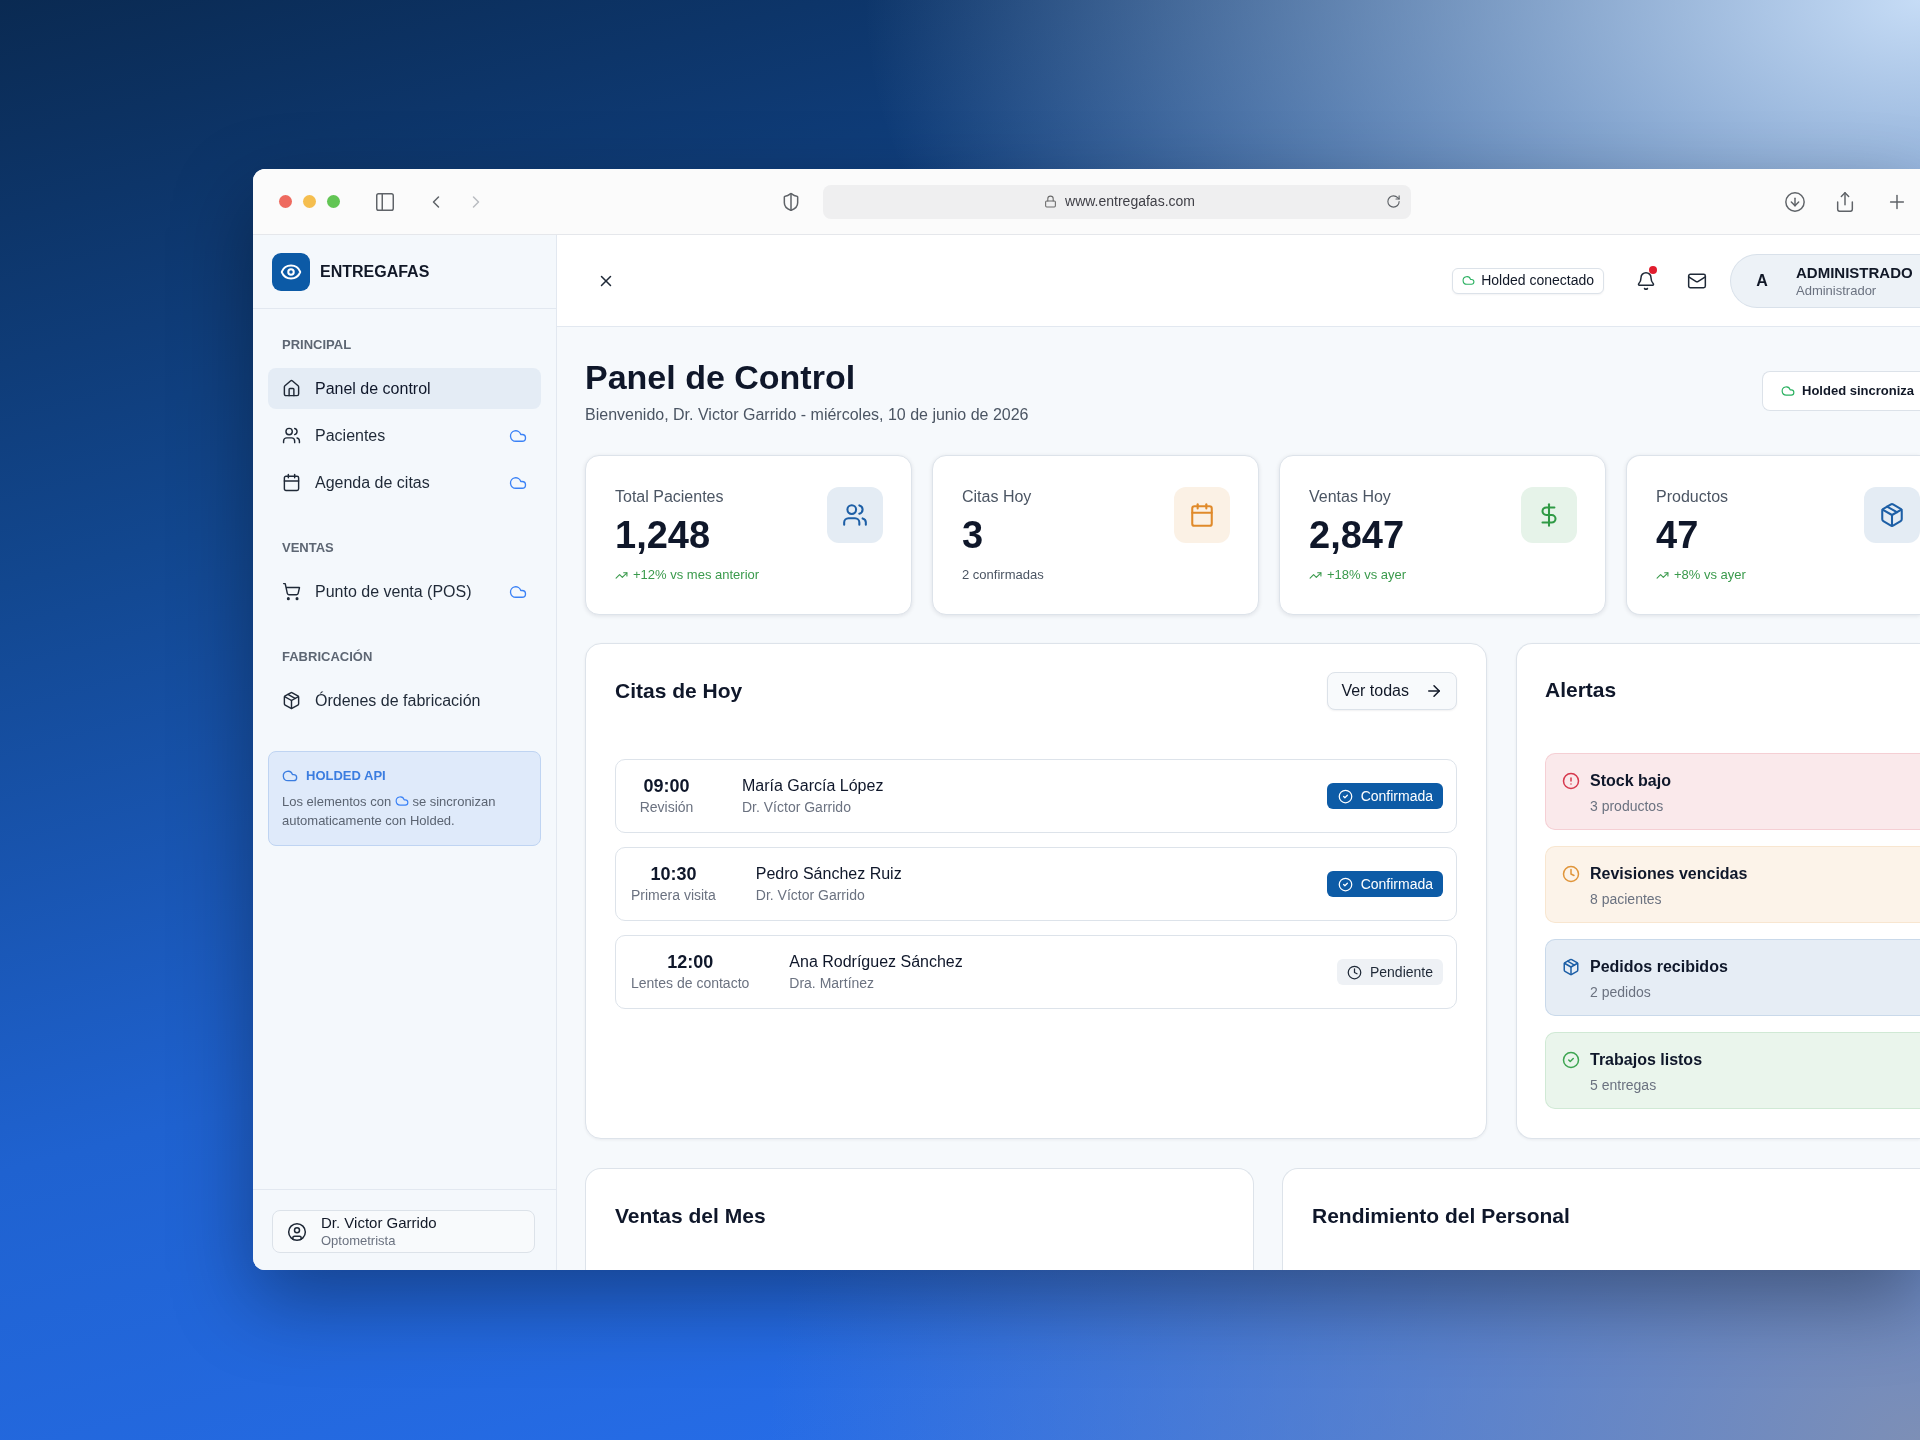  What do you see at coordinates (291, 388) in the screenshot?
I see `house-icon` at bounding box center [291, 388].